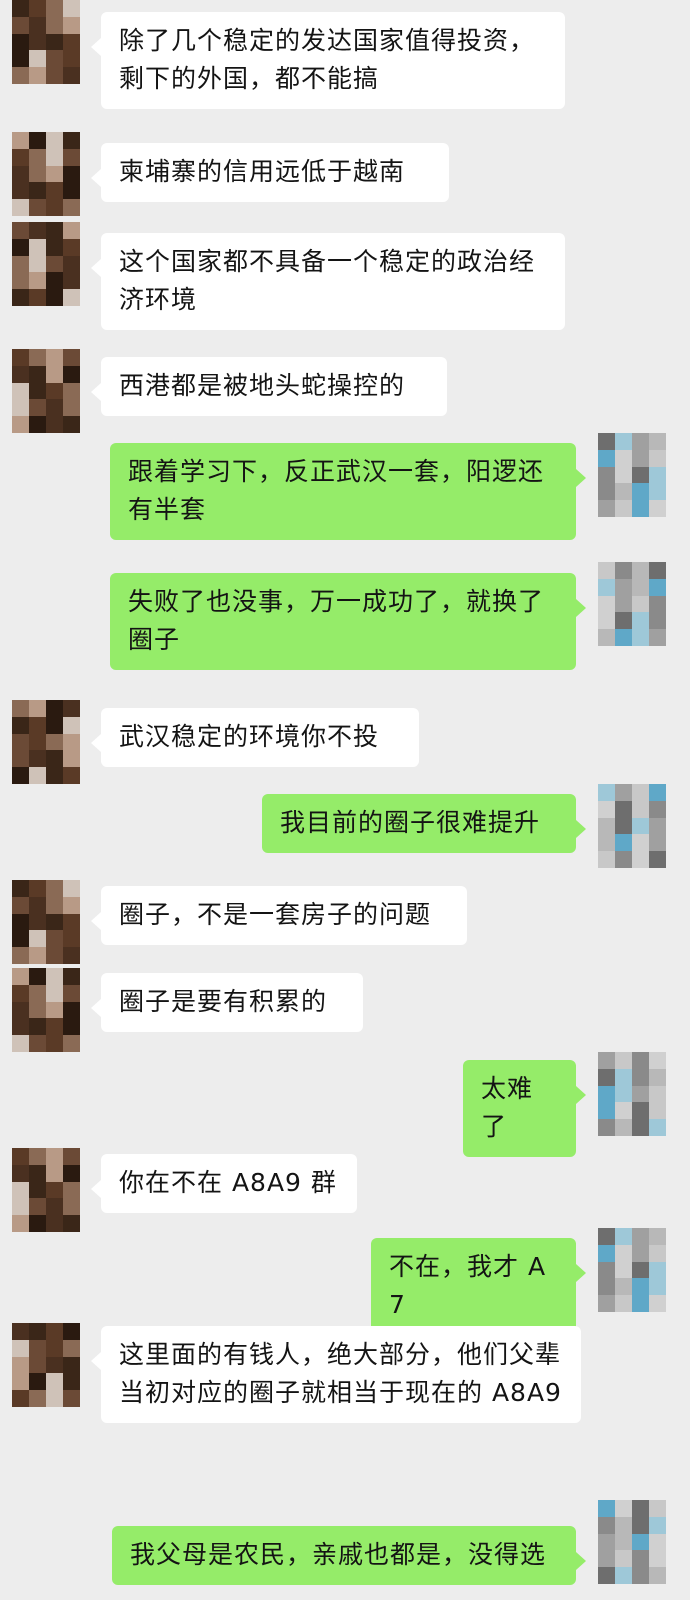 This screenshot has width=690, height=1600. Describe the element at coordinates (336, 1374) in the screenshot. I see `message-bubble: 这里面的有钱人，绝大部分，他们父辈当初对应的圈子就相当于现在的 A8A9` at that location.